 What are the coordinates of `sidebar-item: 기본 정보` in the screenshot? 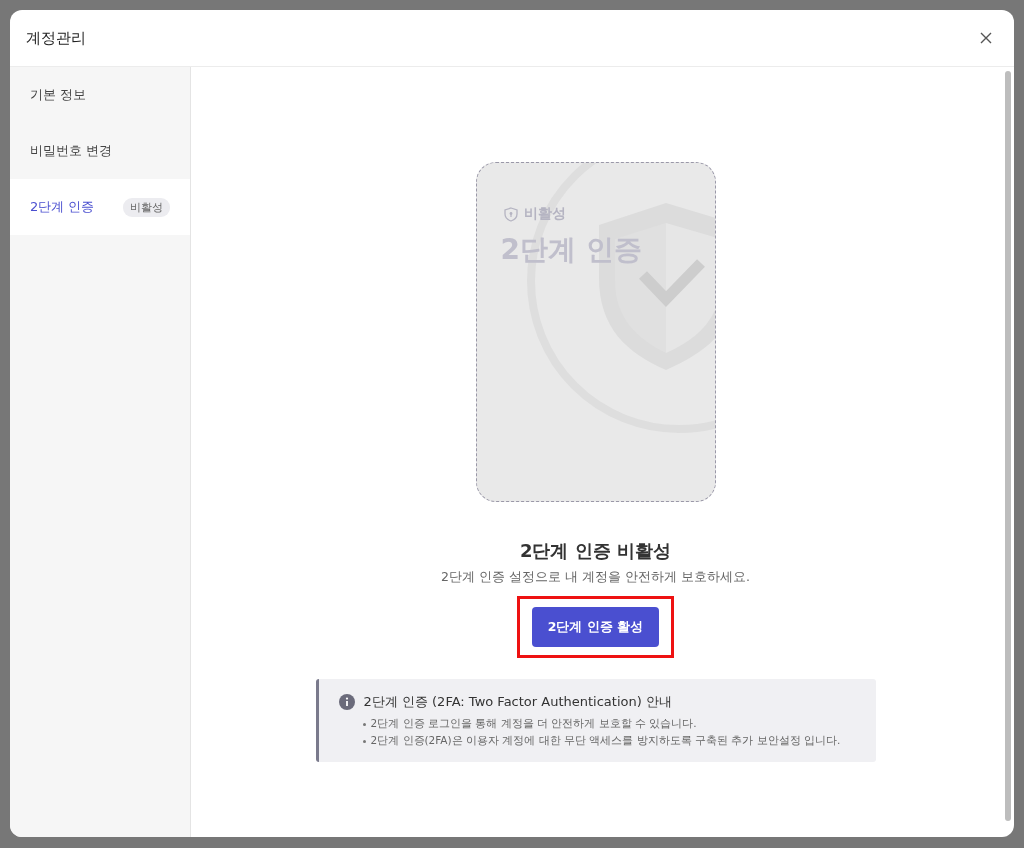 It's located at (100, 95).